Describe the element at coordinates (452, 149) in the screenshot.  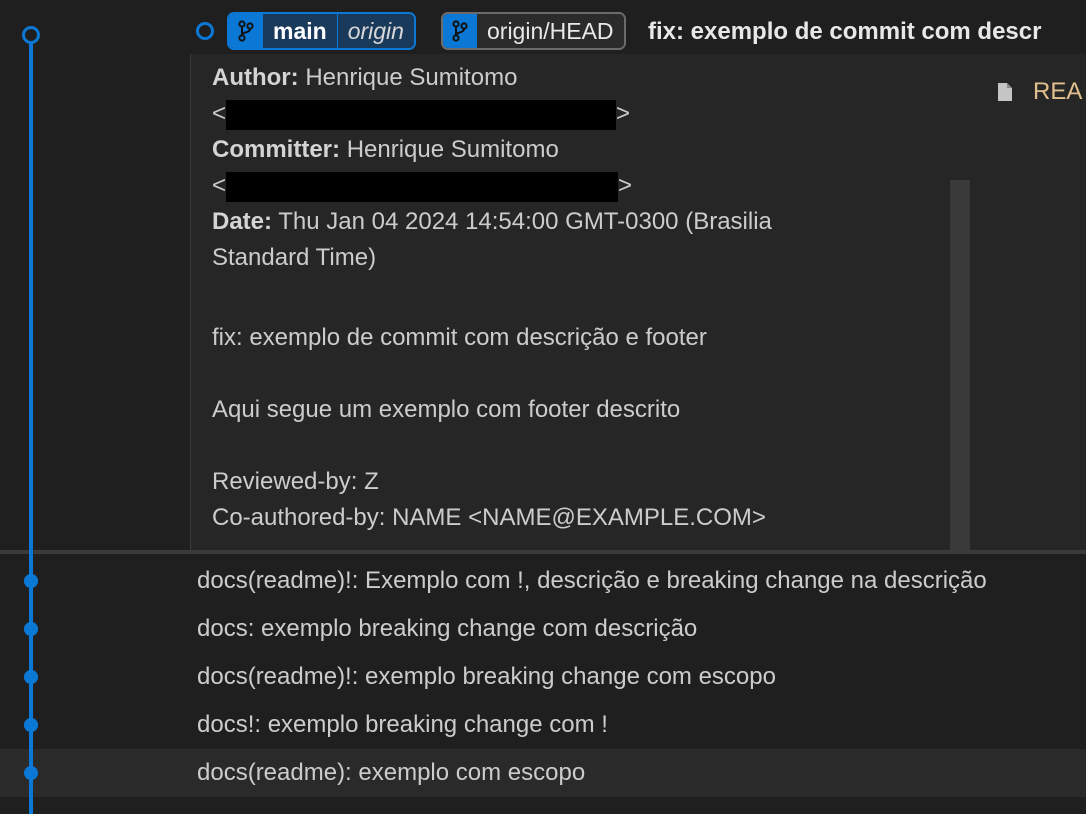
I see `committer-name: Henrique Sumitomo` at that location.